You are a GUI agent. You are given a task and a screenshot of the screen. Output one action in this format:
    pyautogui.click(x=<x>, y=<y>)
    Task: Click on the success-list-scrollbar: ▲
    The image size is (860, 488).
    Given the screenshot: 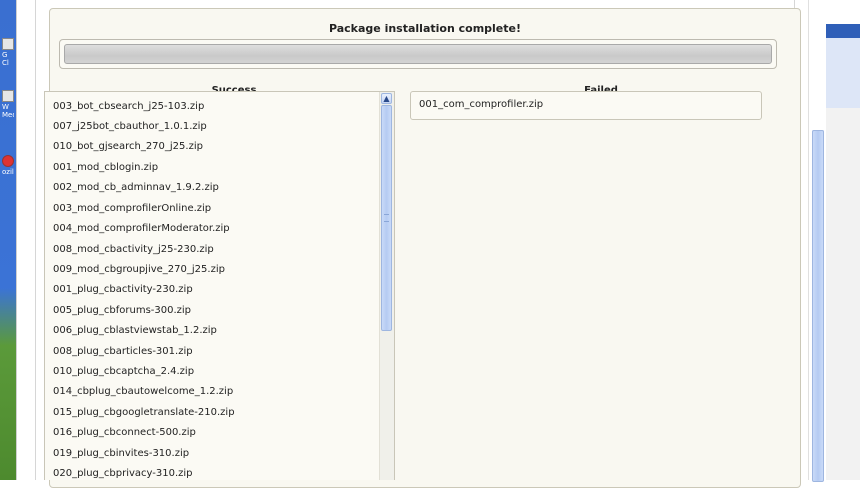 What is the action you would take?
    pyautogui.click(x=386, y=286)
    